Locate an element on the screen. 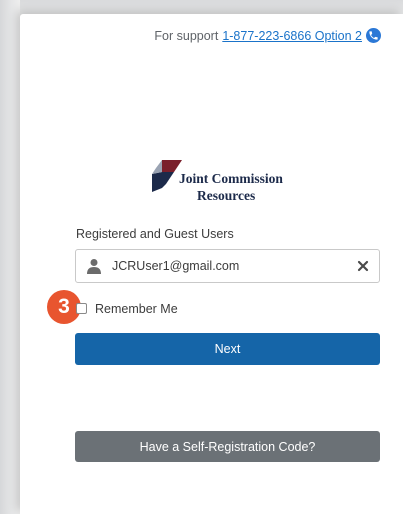 The image size is (403, 514). username-input: JCRUser1@gmail.com is located at coordinates (227, 266).